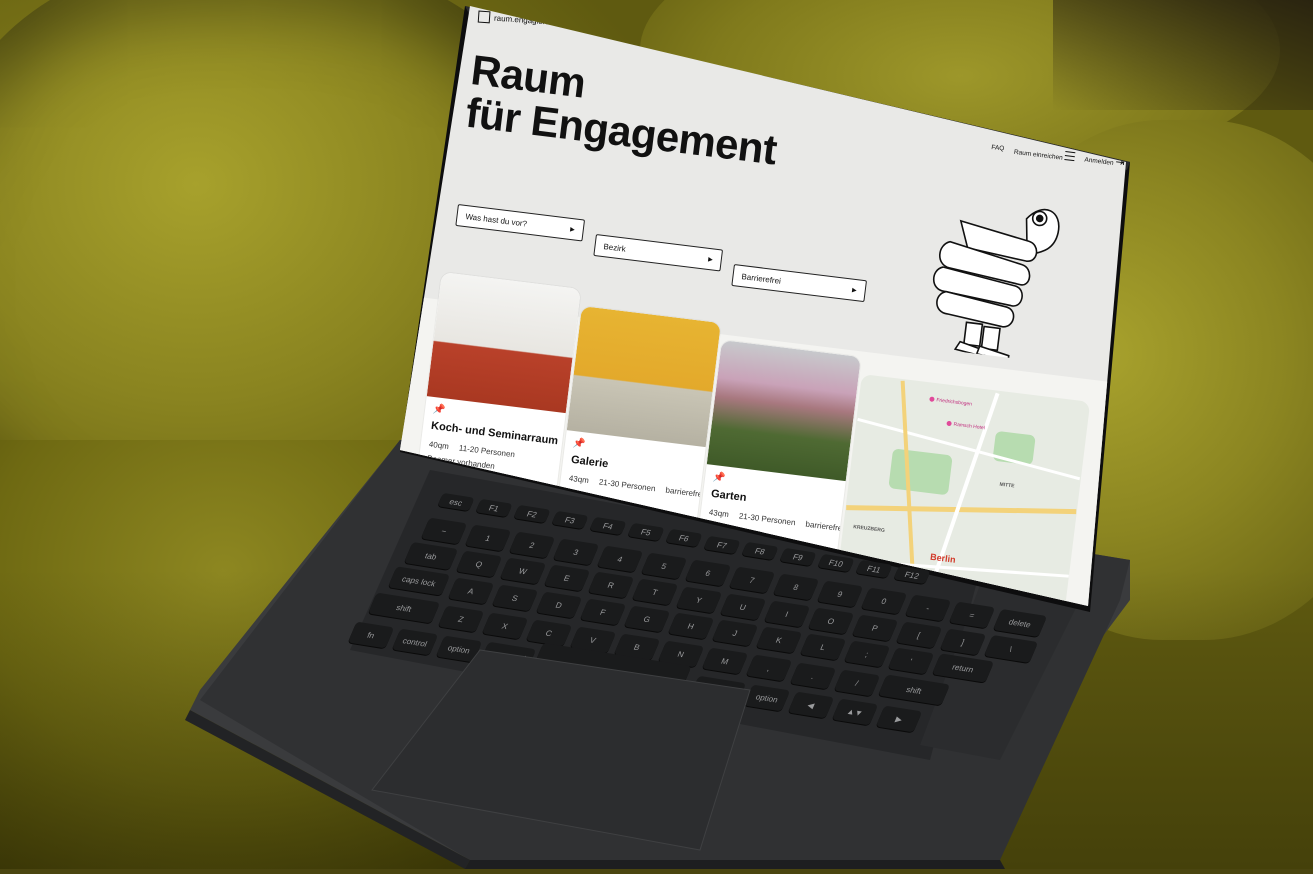 The width and height of the screenshot is (1313, 874). I want to click on accessible-filter: Barrierefrei ▶, so click(799, 283).